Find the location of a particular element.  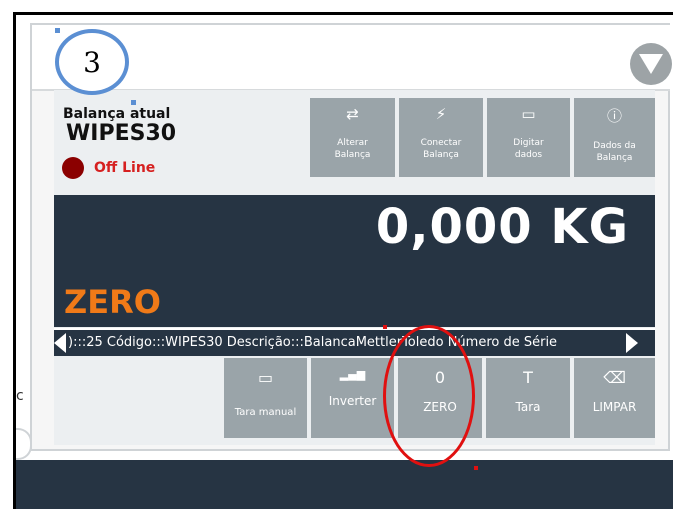

current-scale-name: WIPES30 is located at coordinates (121, 133).